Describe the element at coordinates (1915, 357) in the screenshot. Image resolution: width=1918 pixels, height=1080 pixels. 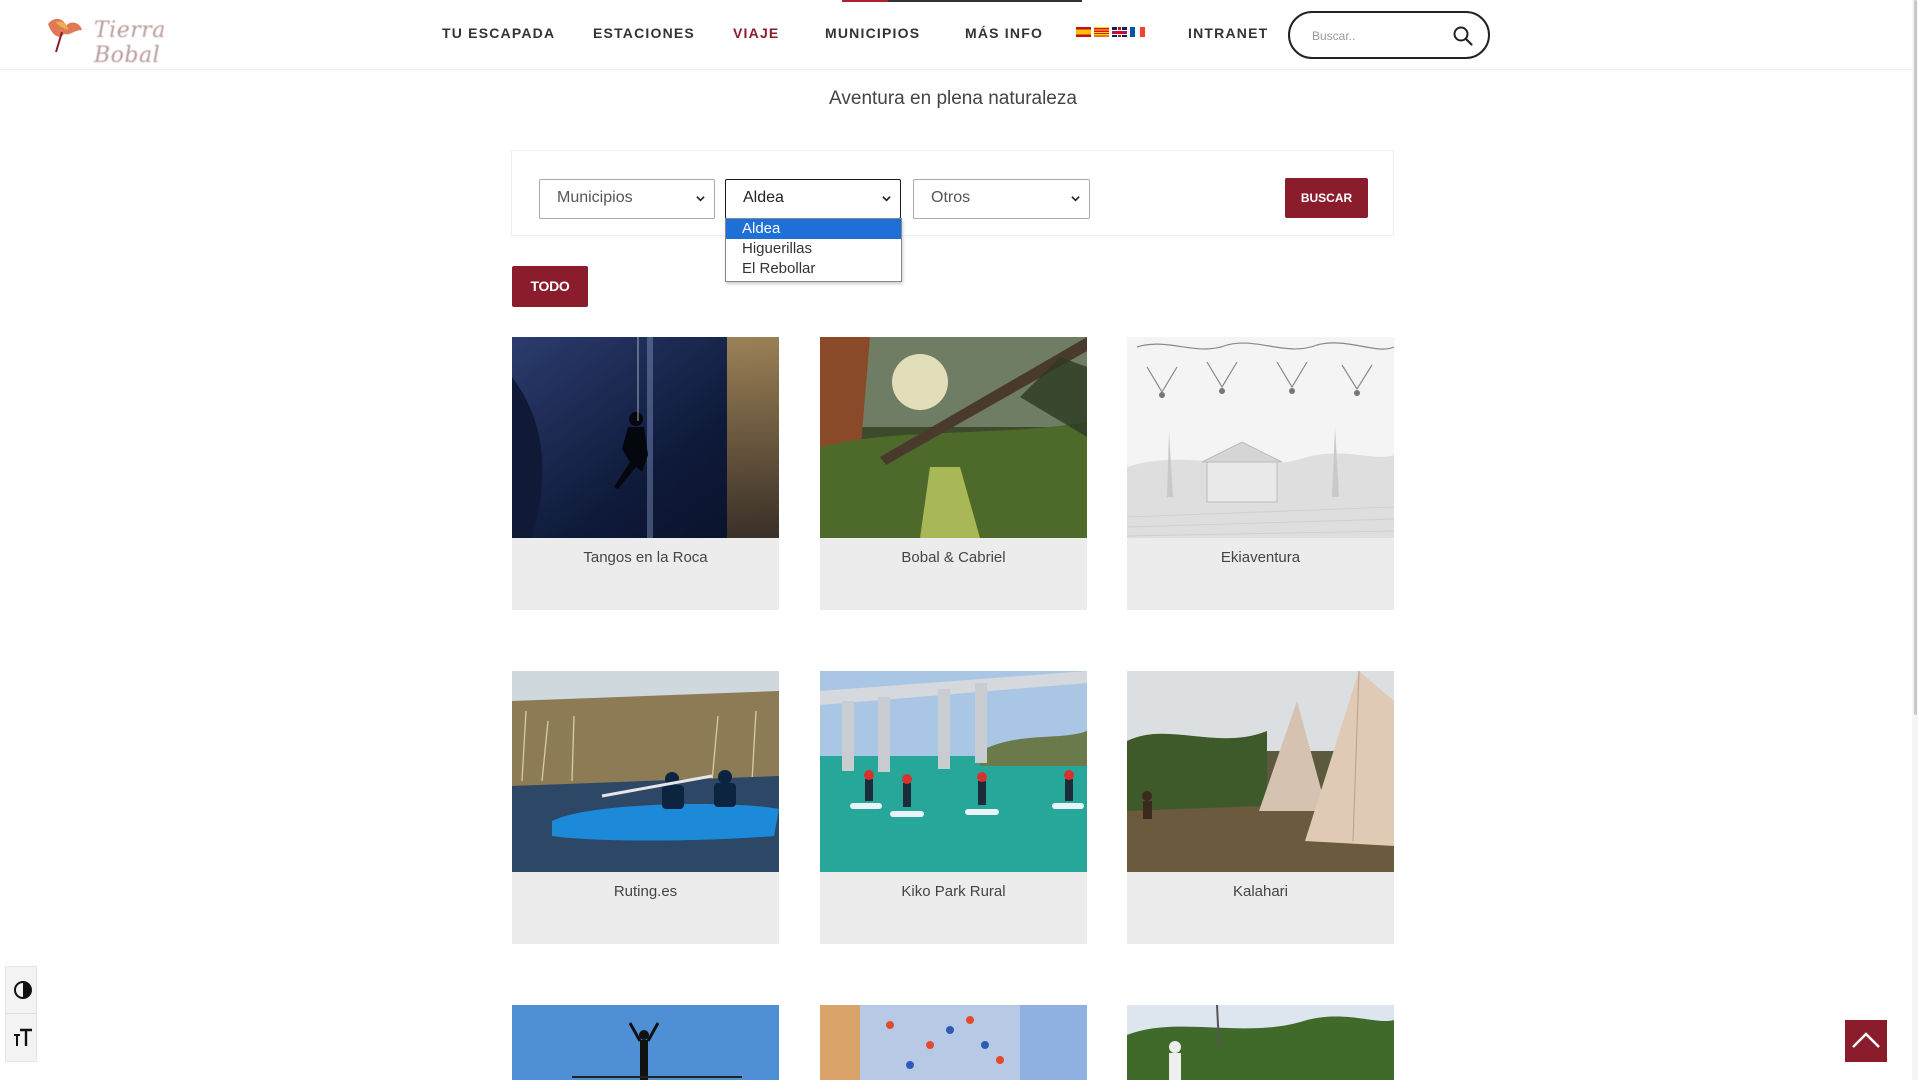
I see `scrollbar-thumb` at that location.